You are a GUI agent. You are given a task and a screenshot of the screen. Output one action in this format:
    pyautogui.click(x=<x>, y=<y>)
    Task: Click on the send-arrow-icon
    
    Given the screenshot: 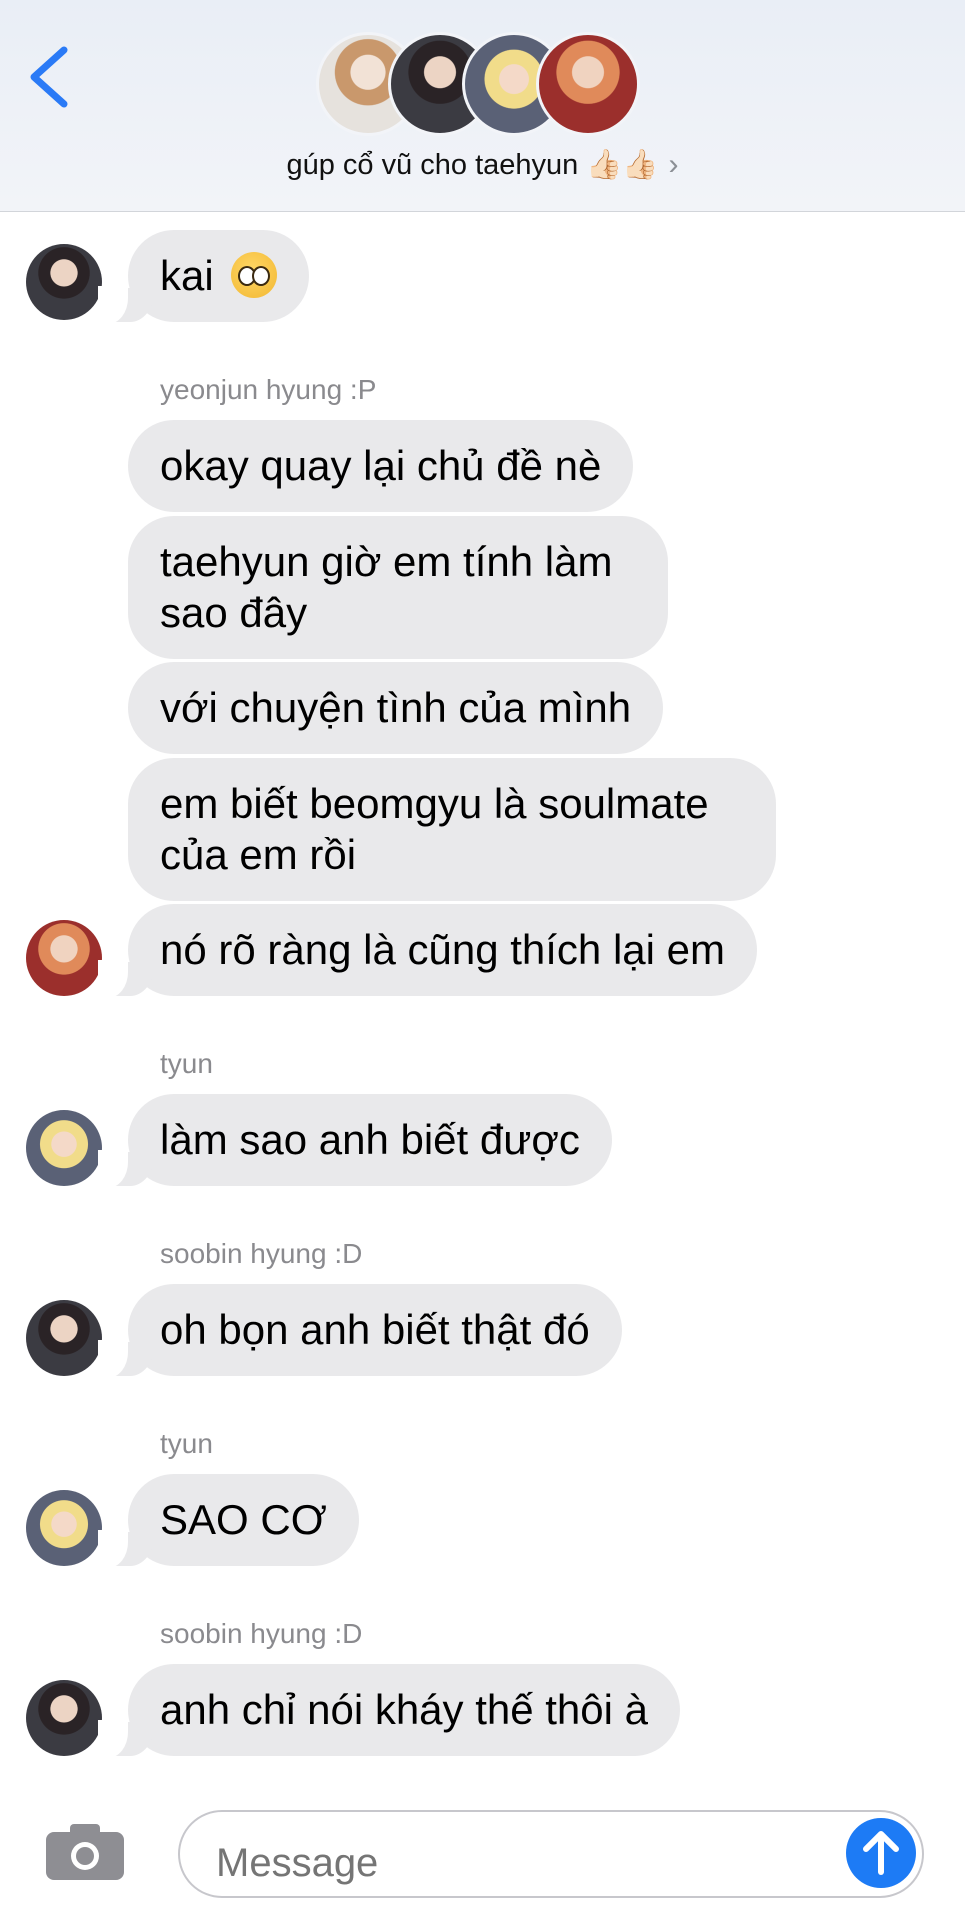 What is the action you would take?
    pyautogui.click(x=881, y=1853)
    